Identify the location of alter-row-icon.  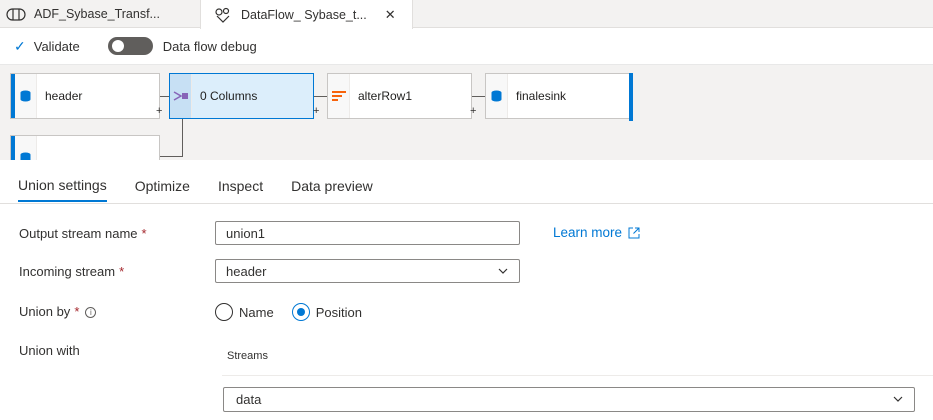
(339, 96).